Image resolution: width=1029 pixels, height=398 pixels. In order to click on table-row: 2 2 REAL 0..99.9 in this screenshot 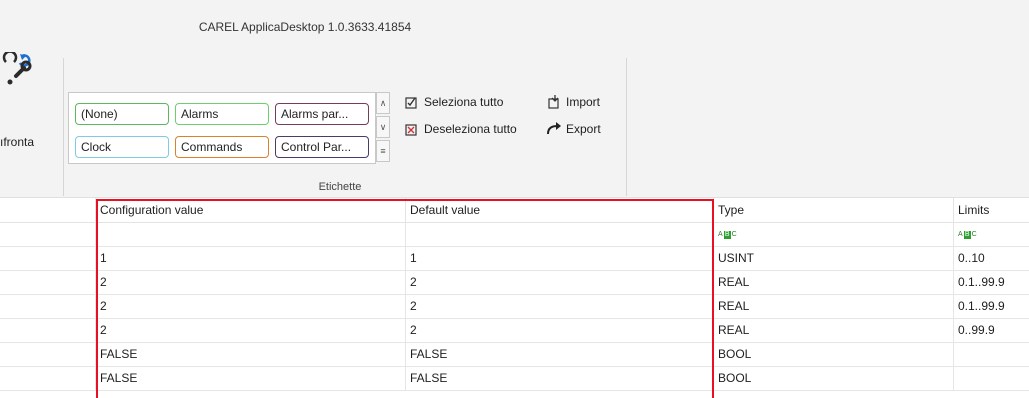, I will do `click(514, 331)`.